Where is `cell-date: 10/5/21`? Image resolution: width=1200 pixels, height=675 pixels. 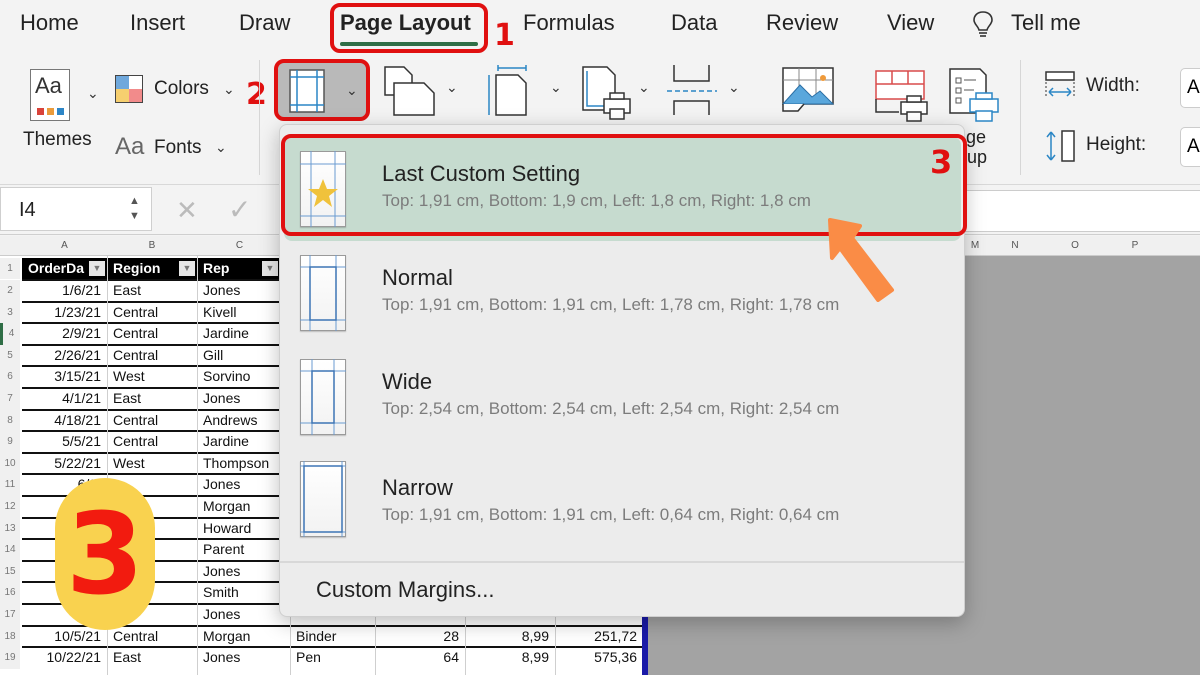
cell-date: 10/5/21 is located at coordinates (64, 636).